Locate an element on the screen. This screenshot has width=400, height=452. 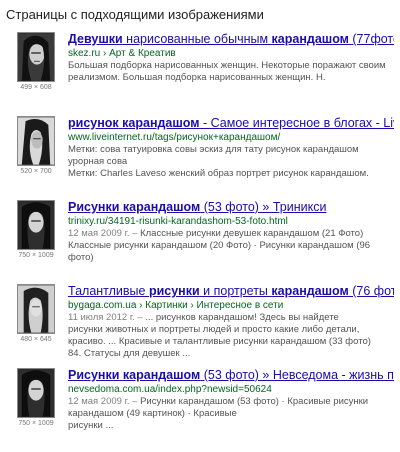
image-size: 499 × 608 is located at coordinates (36, 87).